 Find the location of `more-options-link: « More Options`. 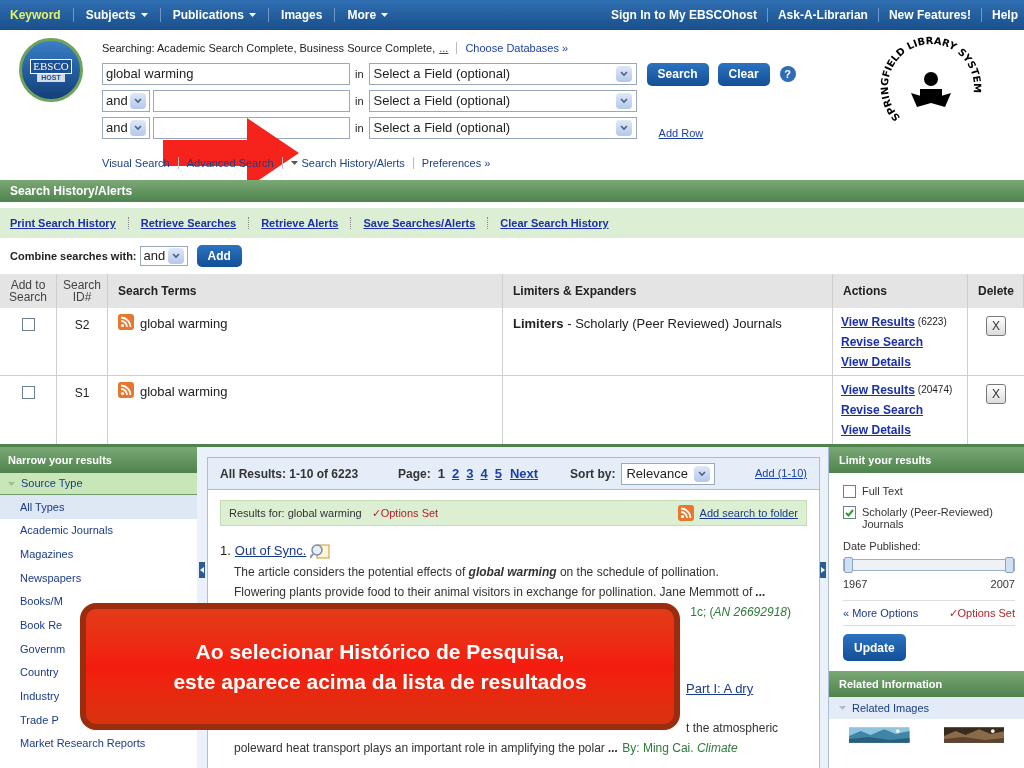

more-options-link: « More Options is located at coordinates (881, 613).